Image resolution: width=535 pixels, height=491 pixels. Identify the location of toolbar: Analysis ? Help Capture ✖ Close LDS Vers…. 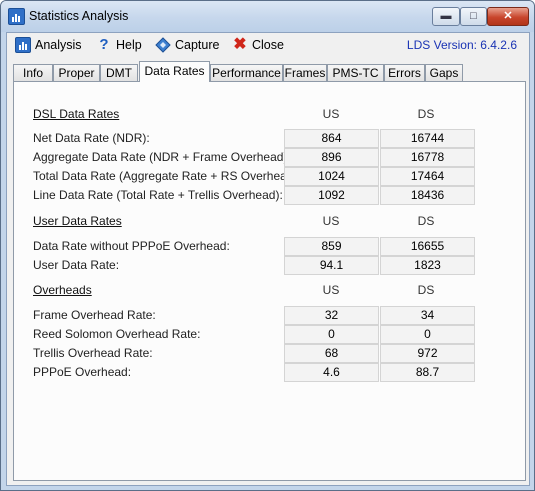
(268, 45).